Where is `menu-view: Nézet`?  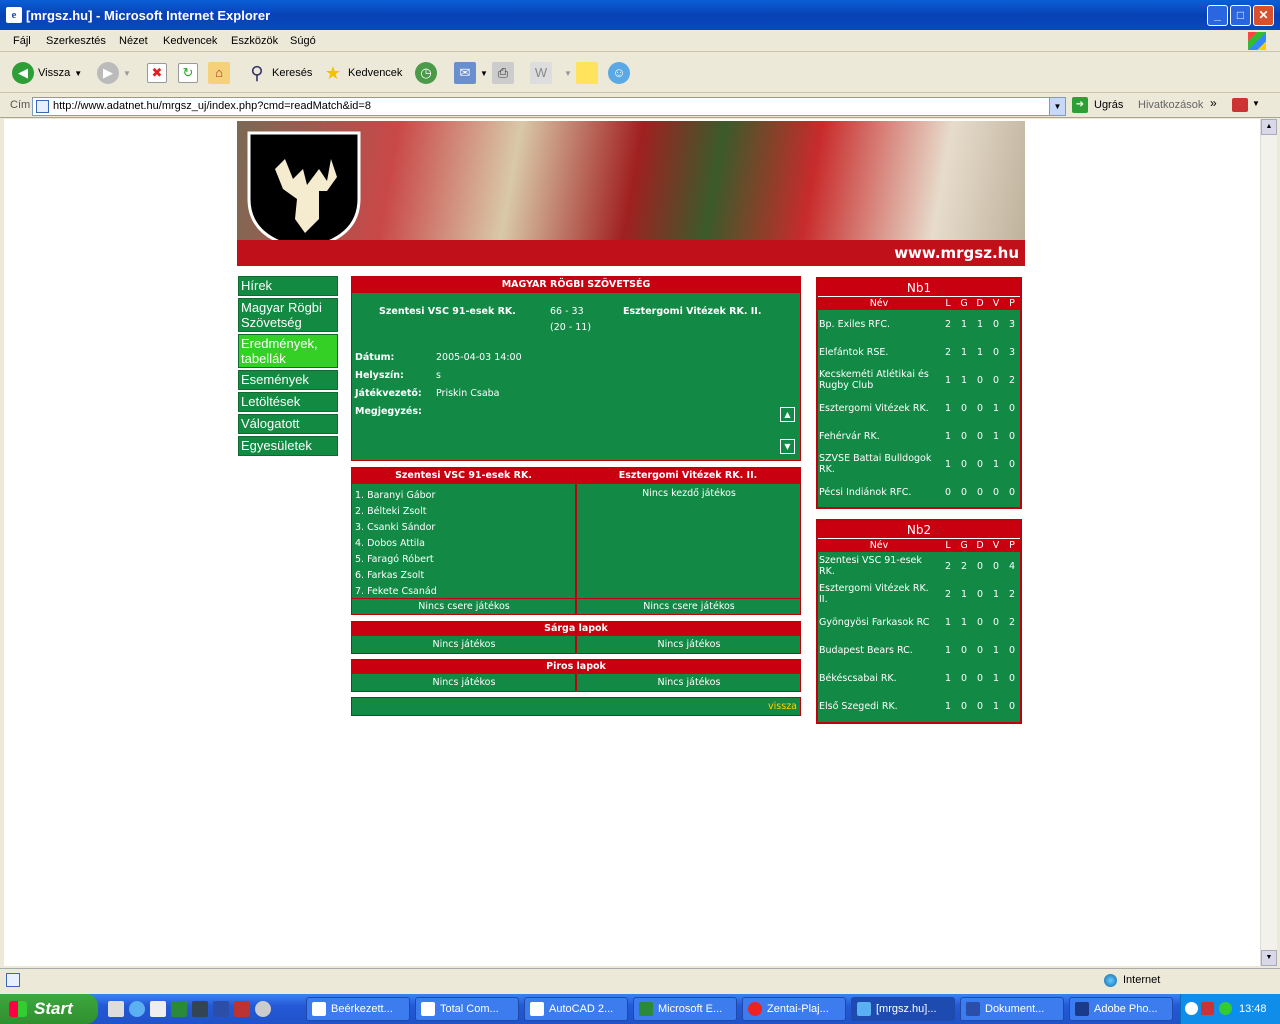
menu-view: Nézet is located at coordinates (133, 41).